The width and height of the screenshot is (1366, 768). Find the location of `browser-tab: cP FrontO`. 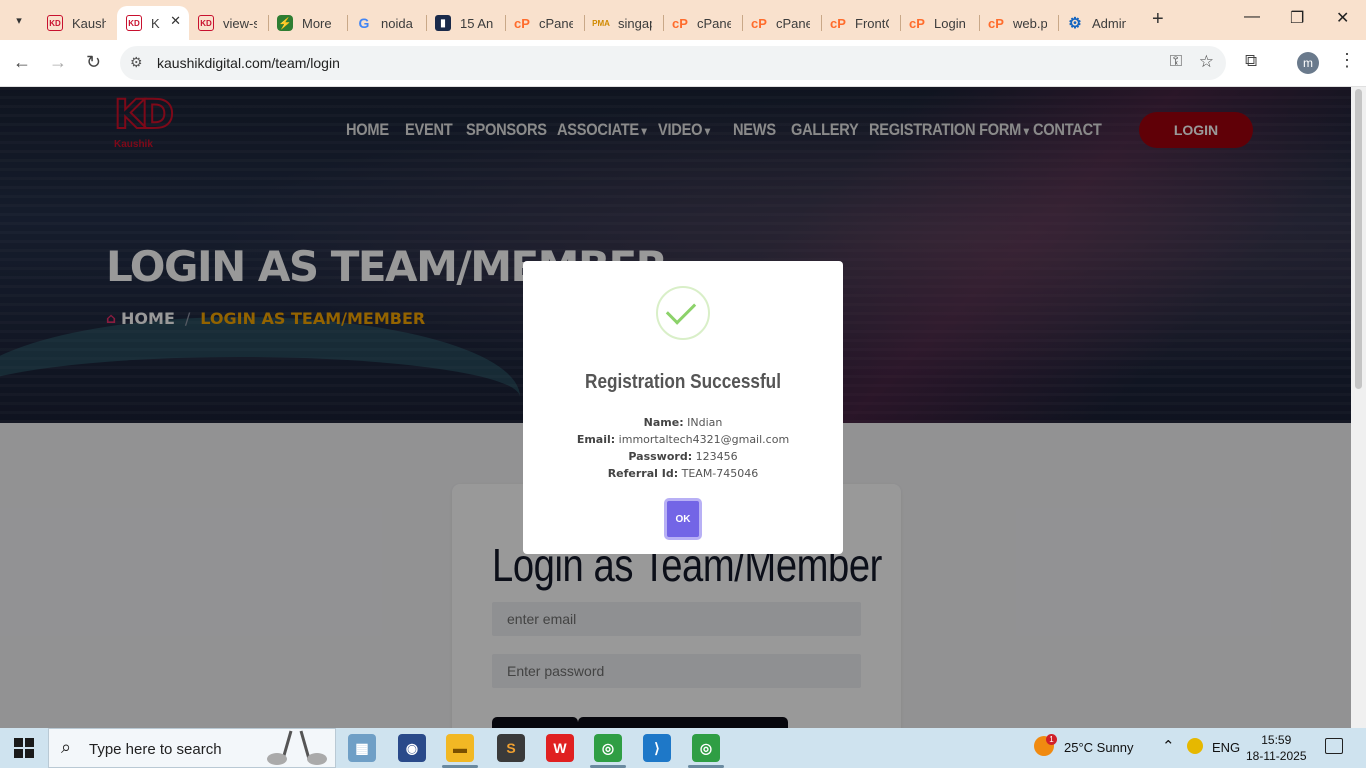

browser-tab: cP FrontO is located at coordinates (860, 23).